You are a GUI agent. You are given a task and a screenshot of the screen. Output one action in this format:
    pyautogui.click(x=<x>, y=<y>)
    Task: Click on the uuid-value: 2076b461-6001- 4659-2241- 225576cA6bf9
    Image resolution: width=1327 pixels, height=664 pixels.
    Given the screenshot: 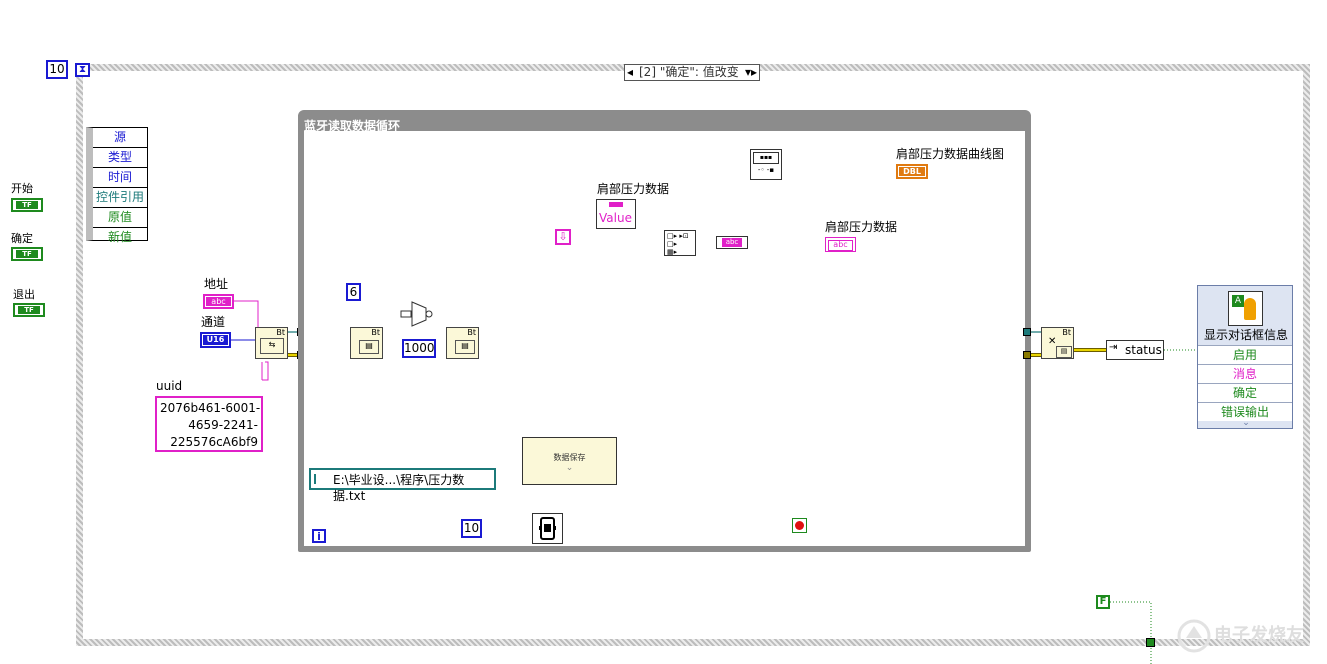 What is the action you would take?
    pyautogui.click(x=210, y=425)
    